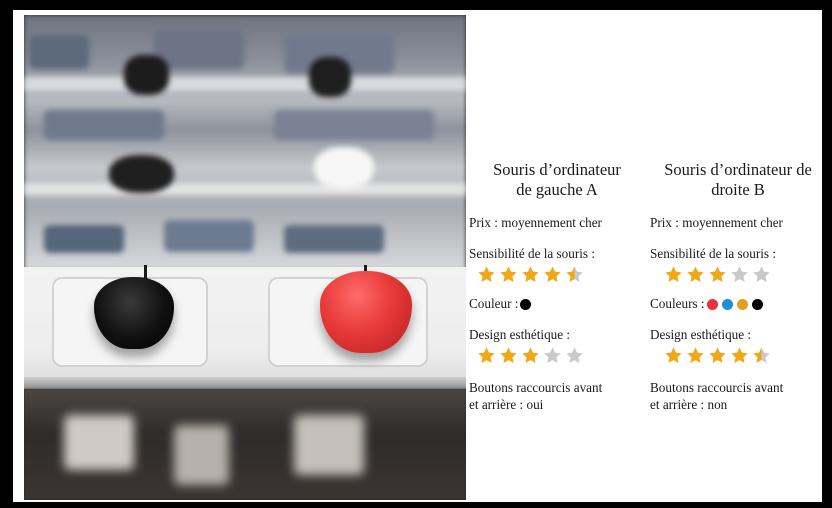 The height and width of the screenshot is (508, 832). I want to click on mouse-b-title: Souris d’ordinateur de droite B, so click(738, 180).